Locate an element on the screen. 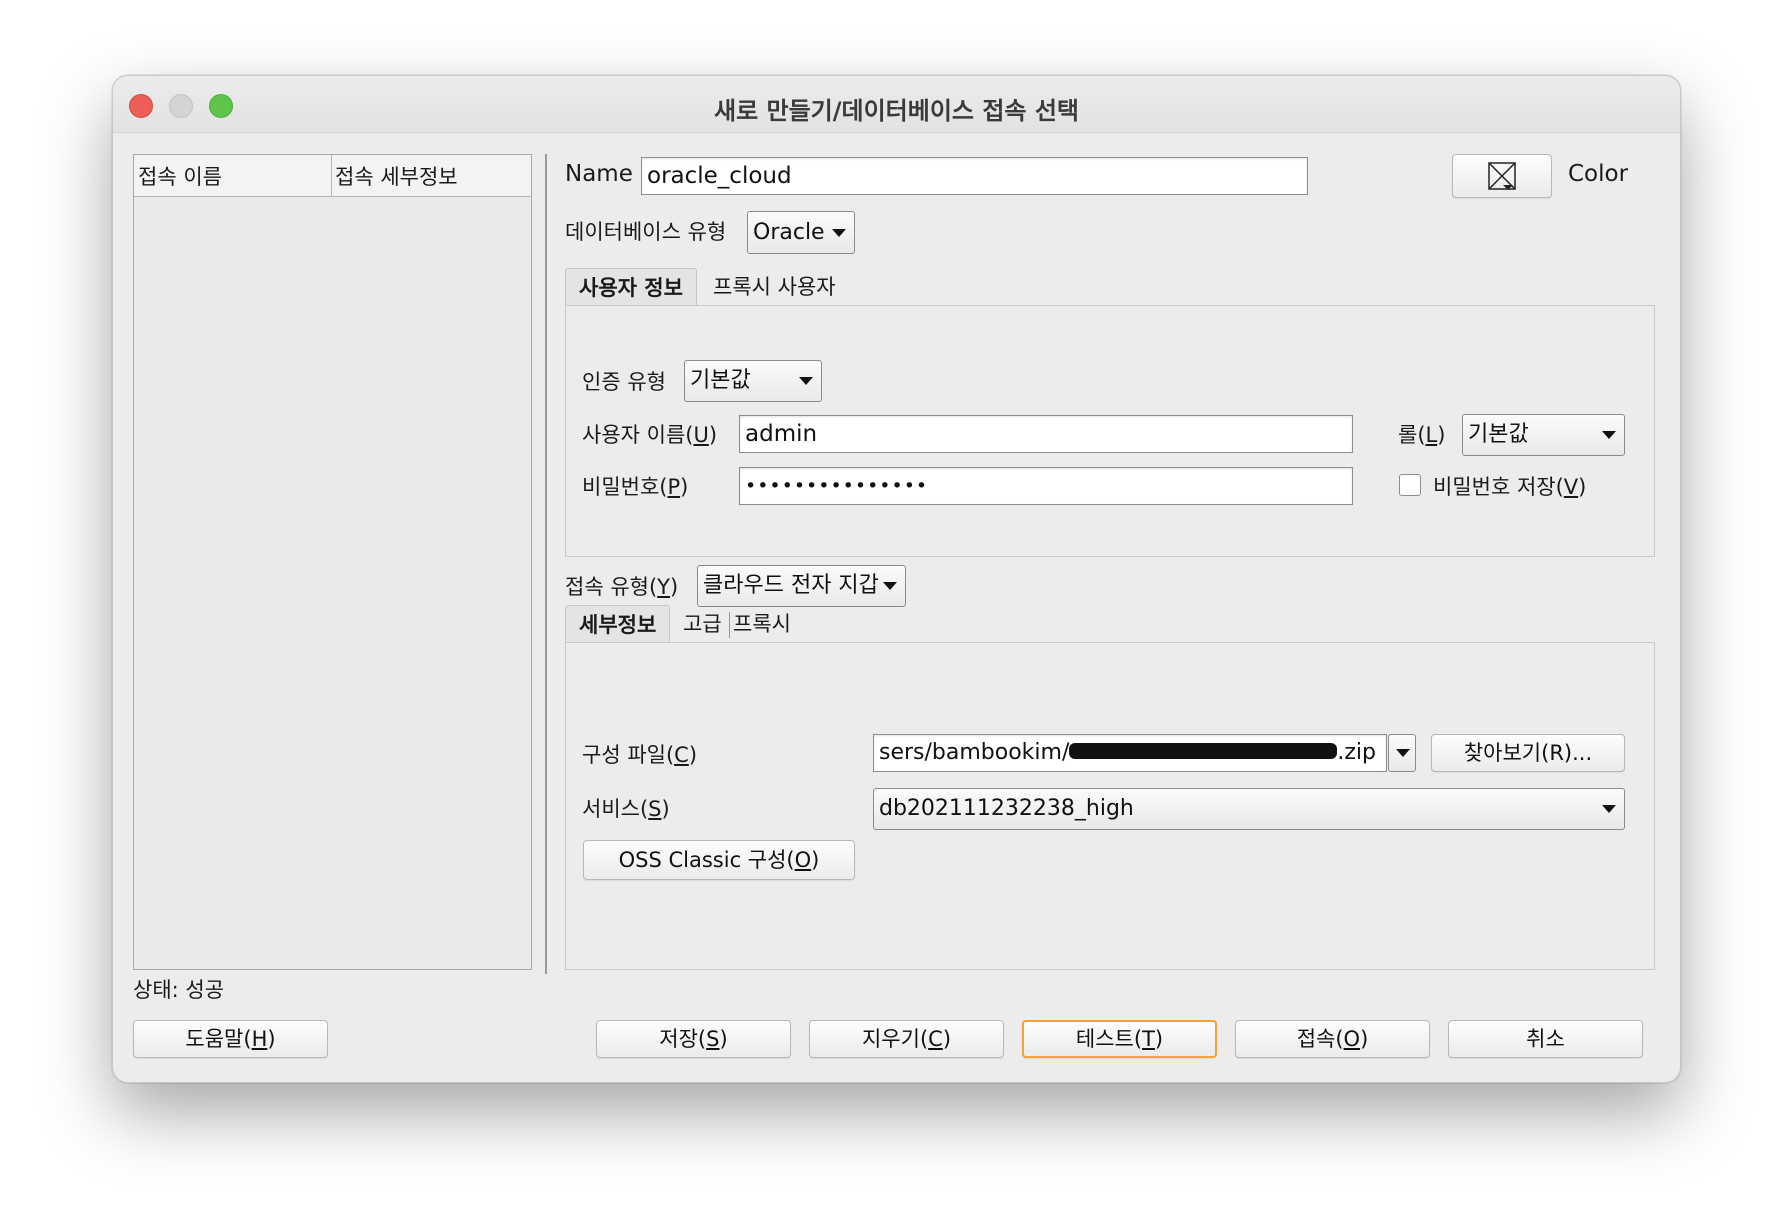 The image size is (1784, 1224). save-password-label: 비밀번호 저장(V) is located at coordinates (1510, 487).